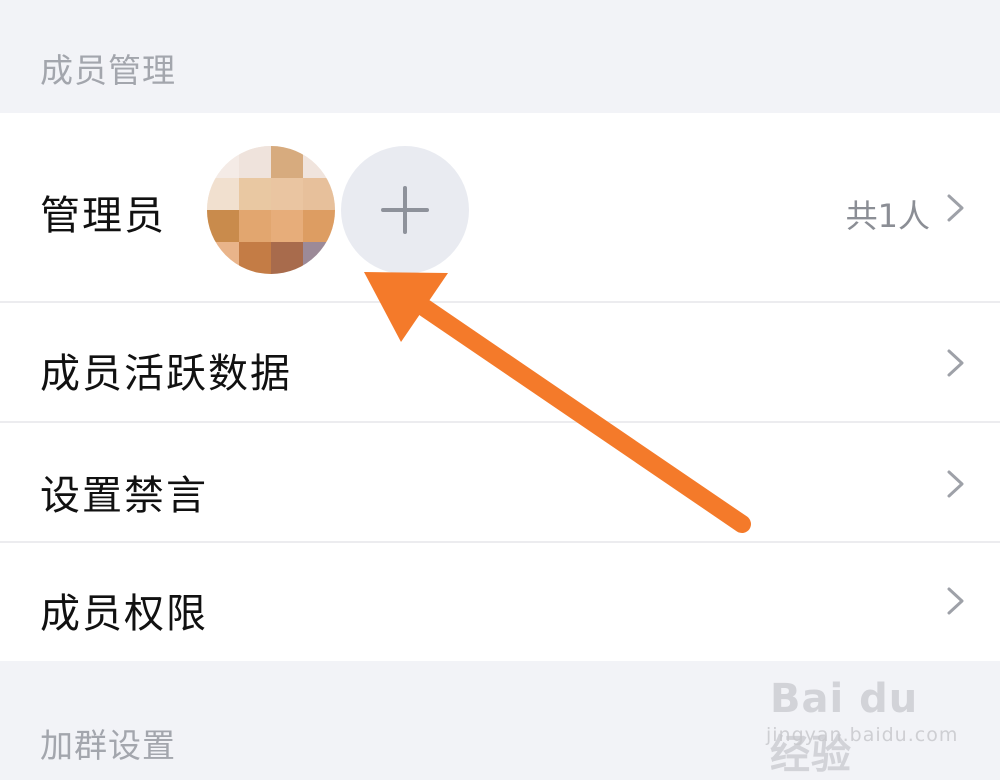 Image resolution: width=1000 pixels, height=780 pixels. Describe the element at coordinates (271, 210) in the screenshot. I see `admin-avatar` at that location.